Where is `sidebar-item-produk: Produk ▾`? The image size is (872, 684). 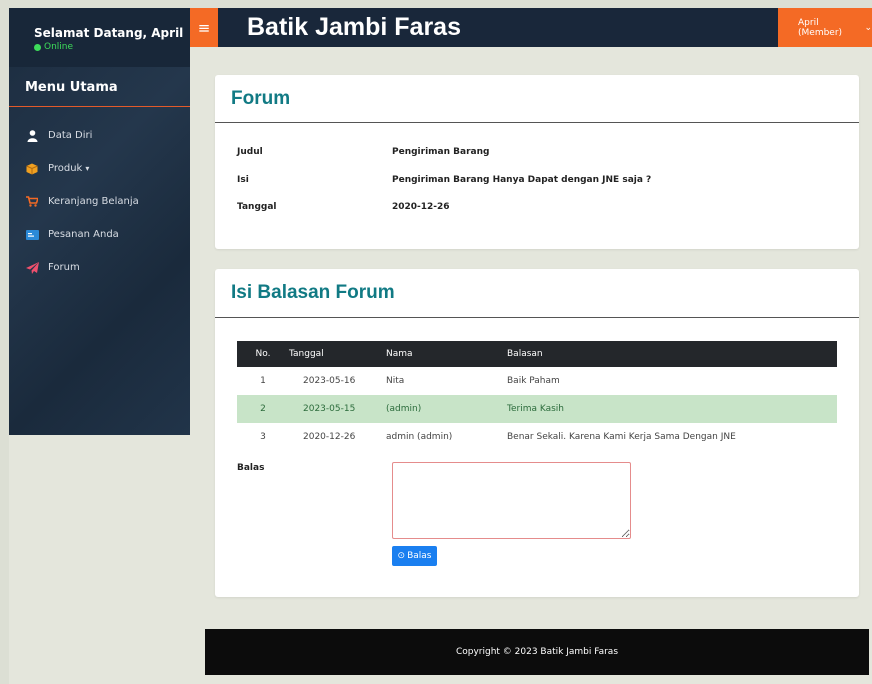
sidebar-item-produk: Produk ▾ is located at coordinates (99, 168).